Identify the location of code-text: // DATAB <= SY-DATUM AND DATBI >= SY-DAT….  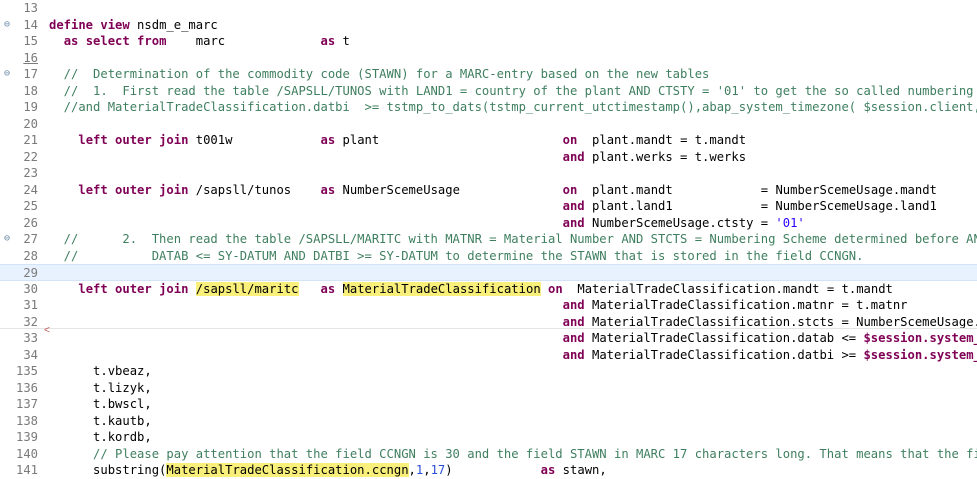
(456, 256).